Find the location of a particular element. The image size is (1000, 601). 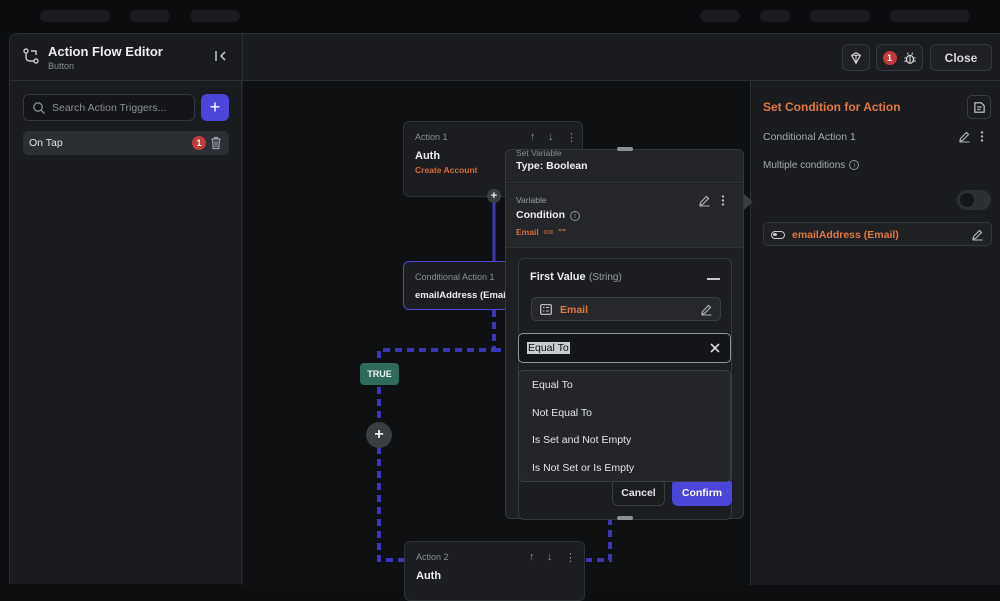

collapse-icon is located at coordinates (713, 279).